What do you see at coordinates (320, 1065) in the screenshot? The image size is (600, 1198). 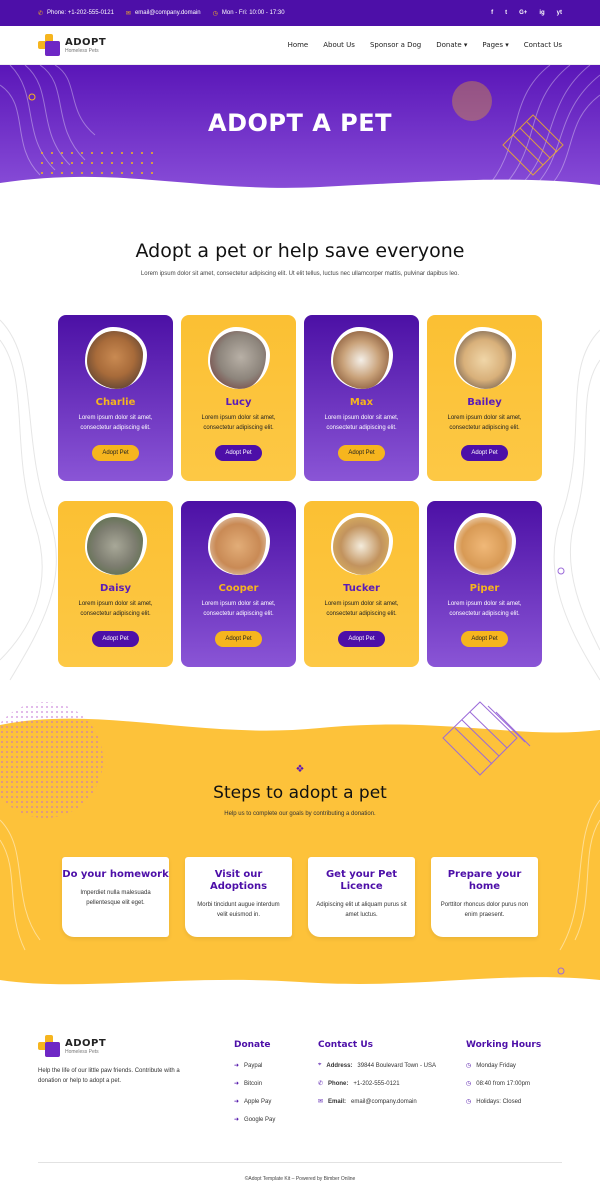 I see `map-marker-icon: ⌖` at bounding box center [320, 1065].